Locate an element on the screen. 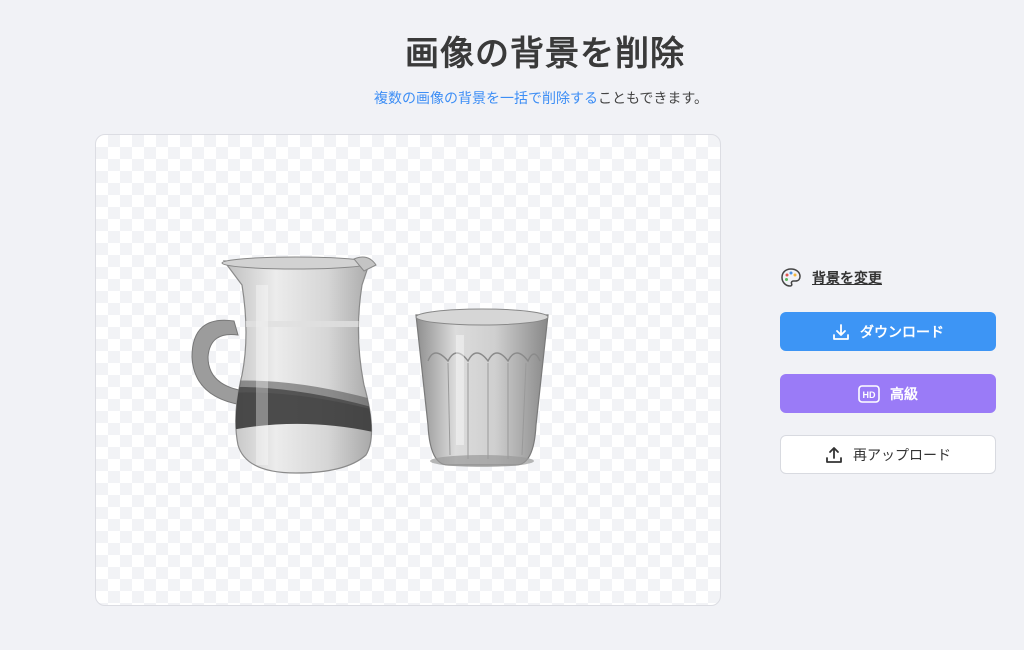 The height and width of the screenshot is (650, 1024). glass-image is located at coordinates (482, 387).